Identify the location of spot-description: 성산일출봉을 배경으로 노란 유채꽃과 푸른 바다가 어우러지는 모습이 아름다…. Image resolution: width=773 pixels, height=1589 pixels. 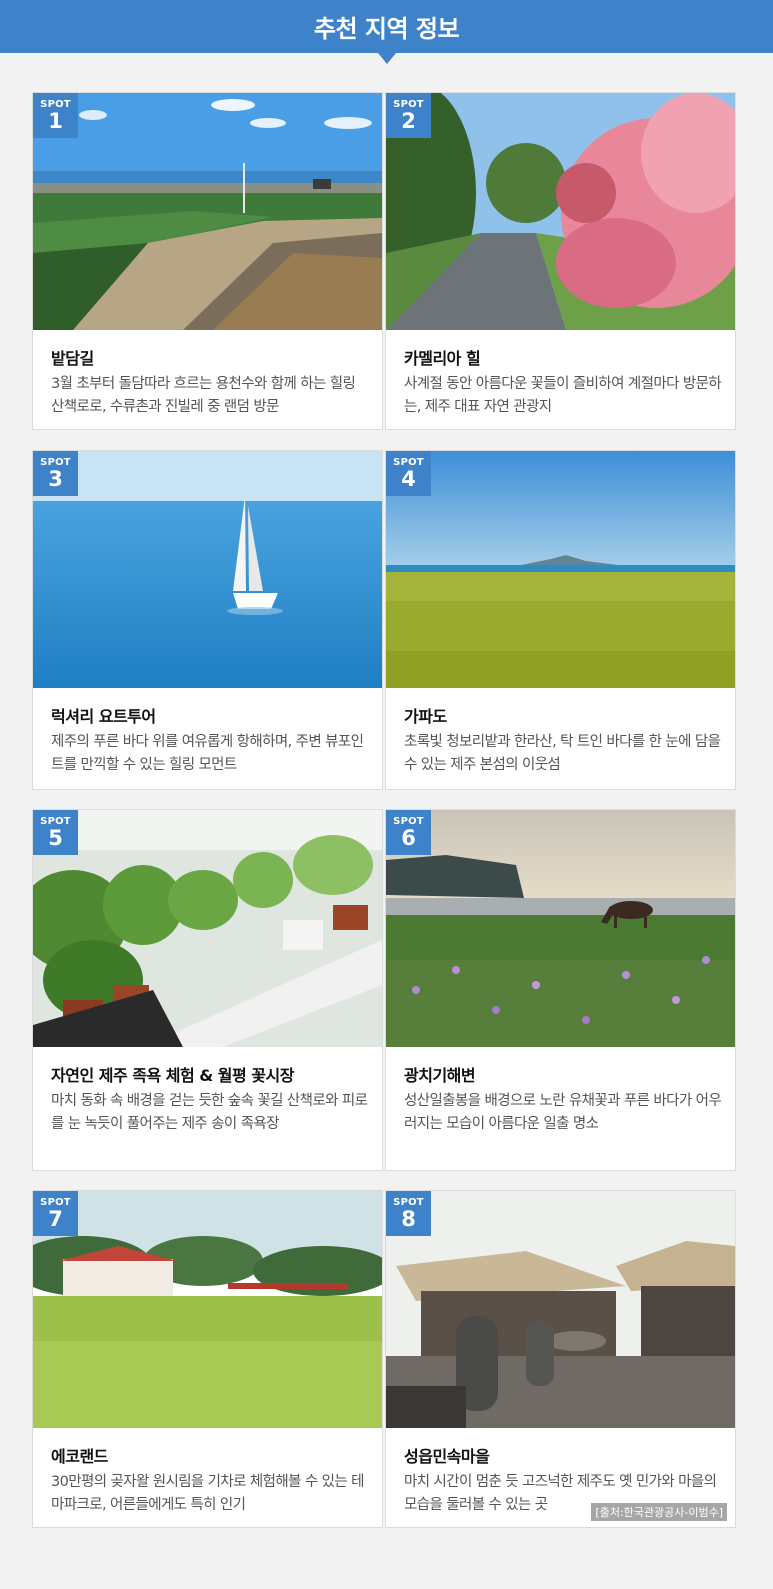
(563, 1112).